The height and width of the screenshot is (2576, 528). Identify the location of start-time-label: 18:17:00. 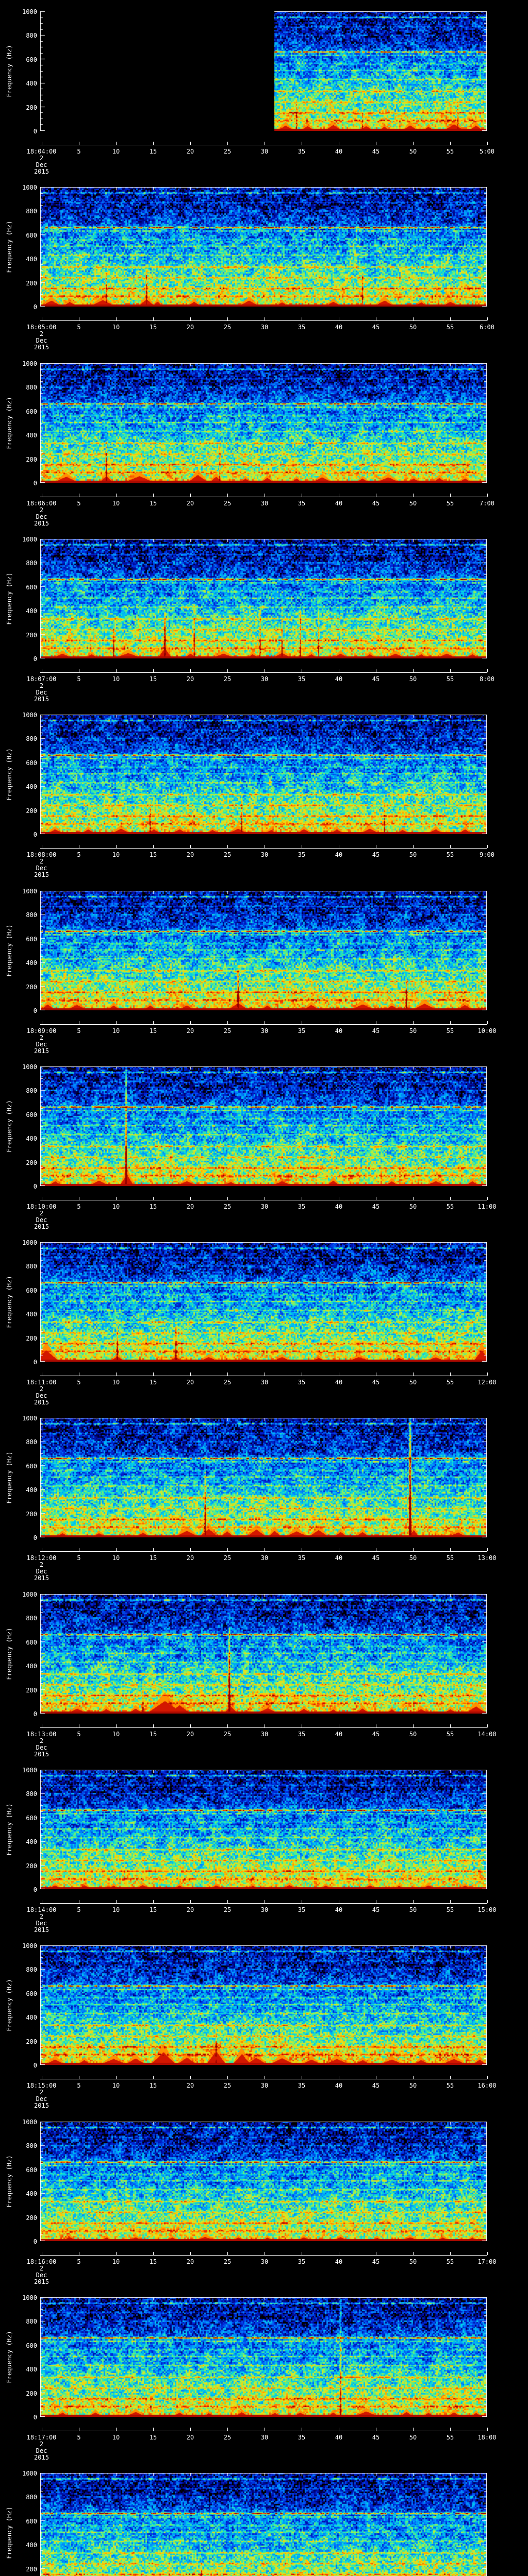
(41, 2437).